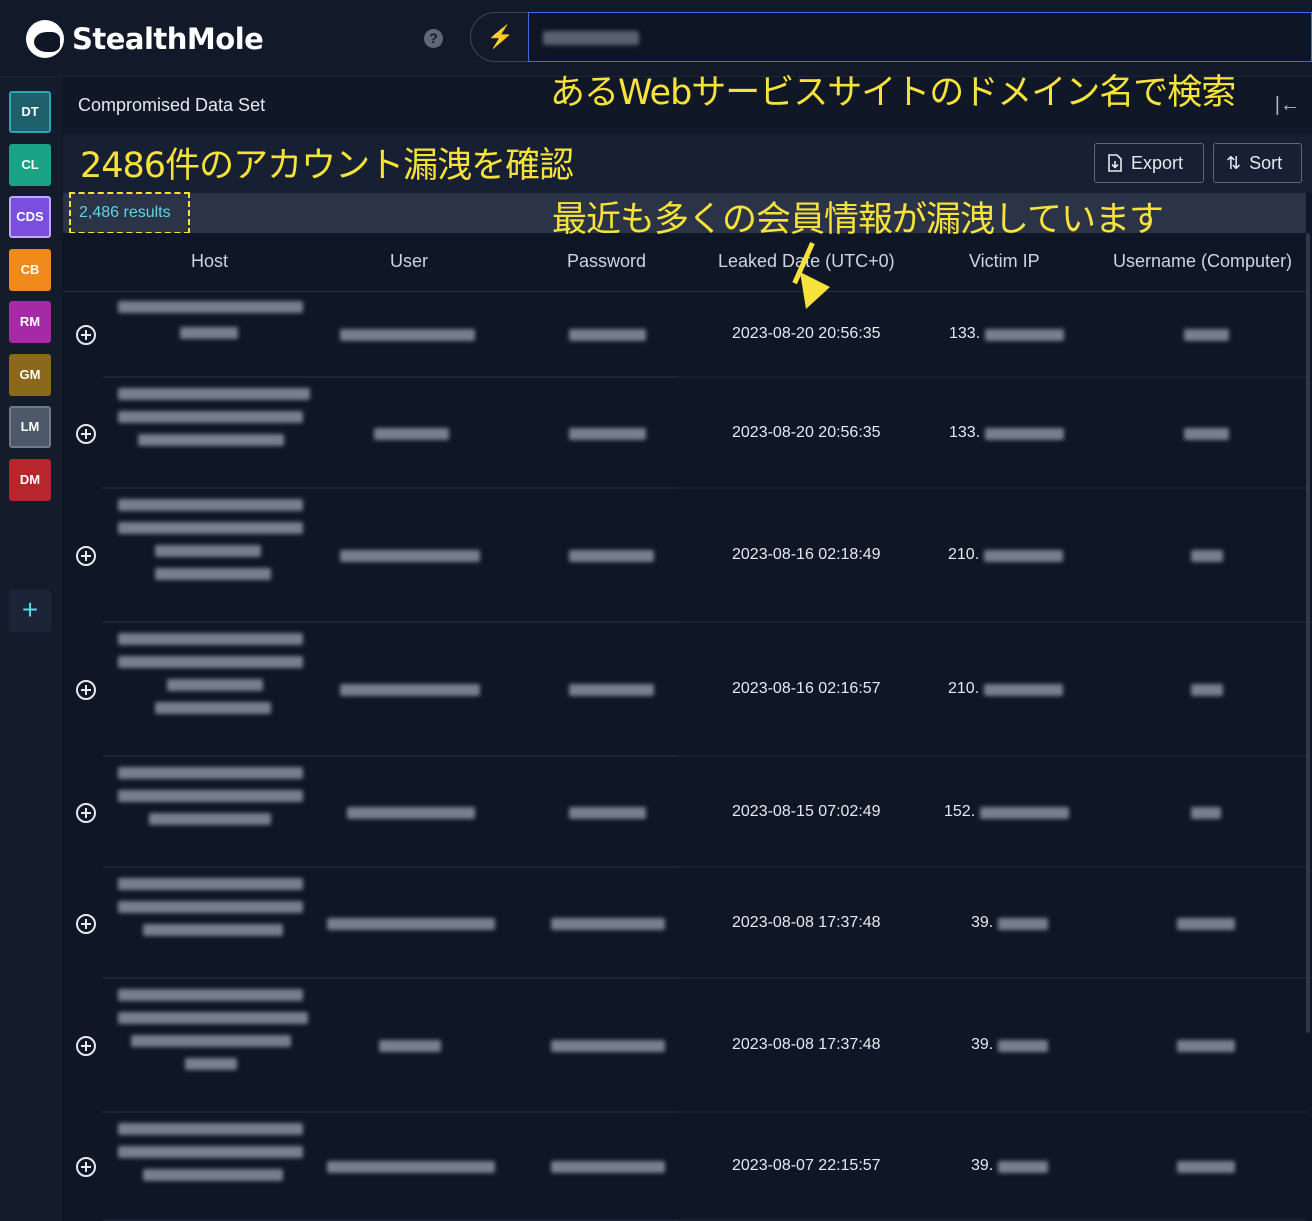 This screenshot has height=1221, width=1312. What do you see at coordinates (31, 649) in the screenshot?
I see `sidebar: DT CL CDS CB RM GM LM DM +` at bounding box center [31, 649].